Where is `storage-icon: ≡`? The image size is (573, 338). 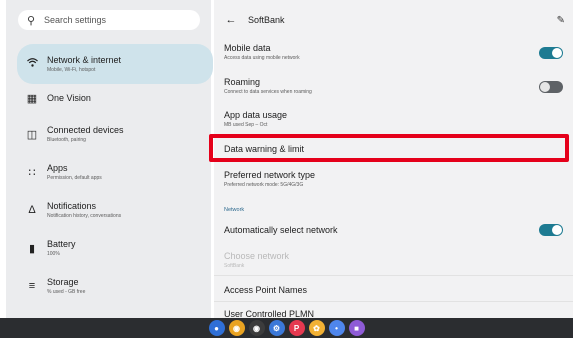 storage-icon: ≡ is located at coordinates (32, 286).